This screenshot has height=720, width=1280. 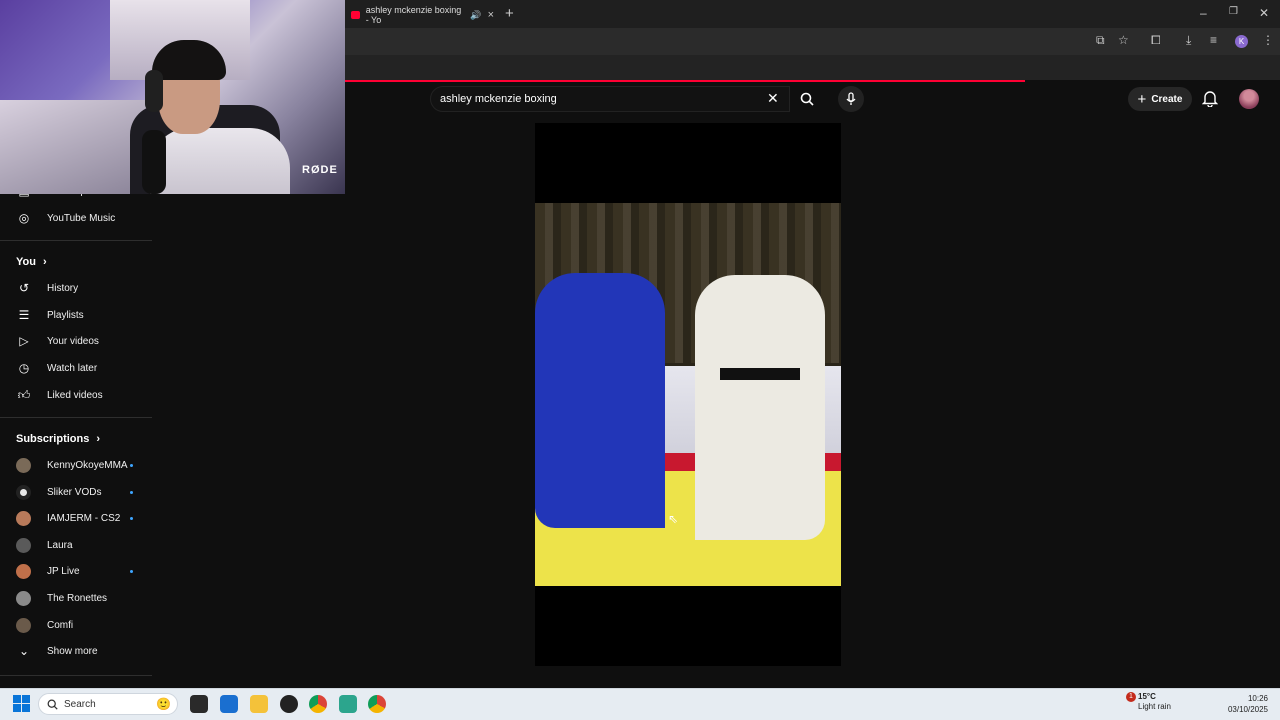 What do you see at coordinates (760, 407) in the screenshot?
I see `video-judoka-white` at bounding box center [760, 407].